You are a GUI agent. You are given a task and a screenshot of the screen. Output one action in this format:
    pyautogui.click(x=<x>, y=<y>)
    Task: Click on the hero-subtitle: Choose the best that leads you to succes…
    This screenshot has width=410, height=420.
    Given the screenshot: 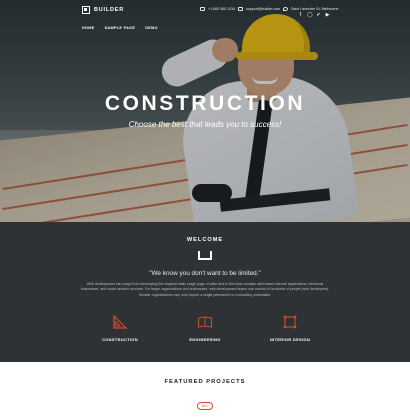 What is the action you would take?
    pyautogui.click(x=205, y=124)
    